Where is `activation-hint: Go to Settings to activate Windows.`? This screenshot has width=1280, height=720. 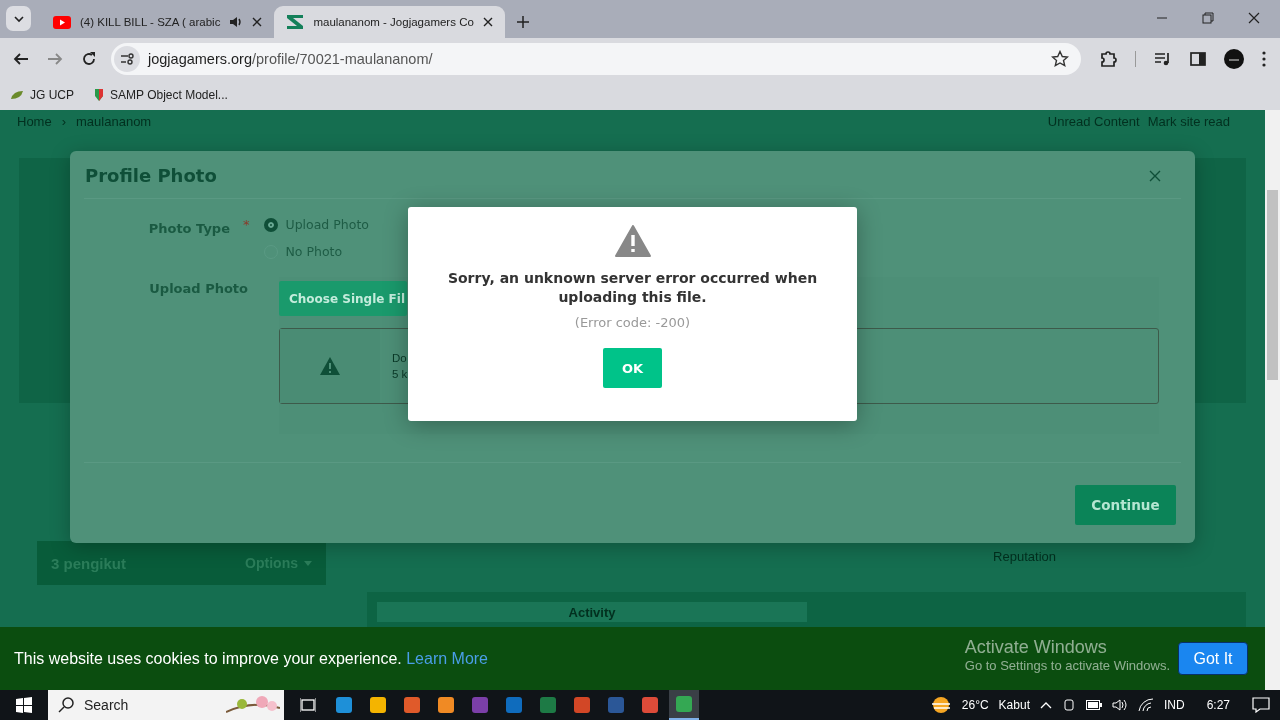
activation-hint: Go to Settings to activate Windows. is located at coordinates (1067, 665).